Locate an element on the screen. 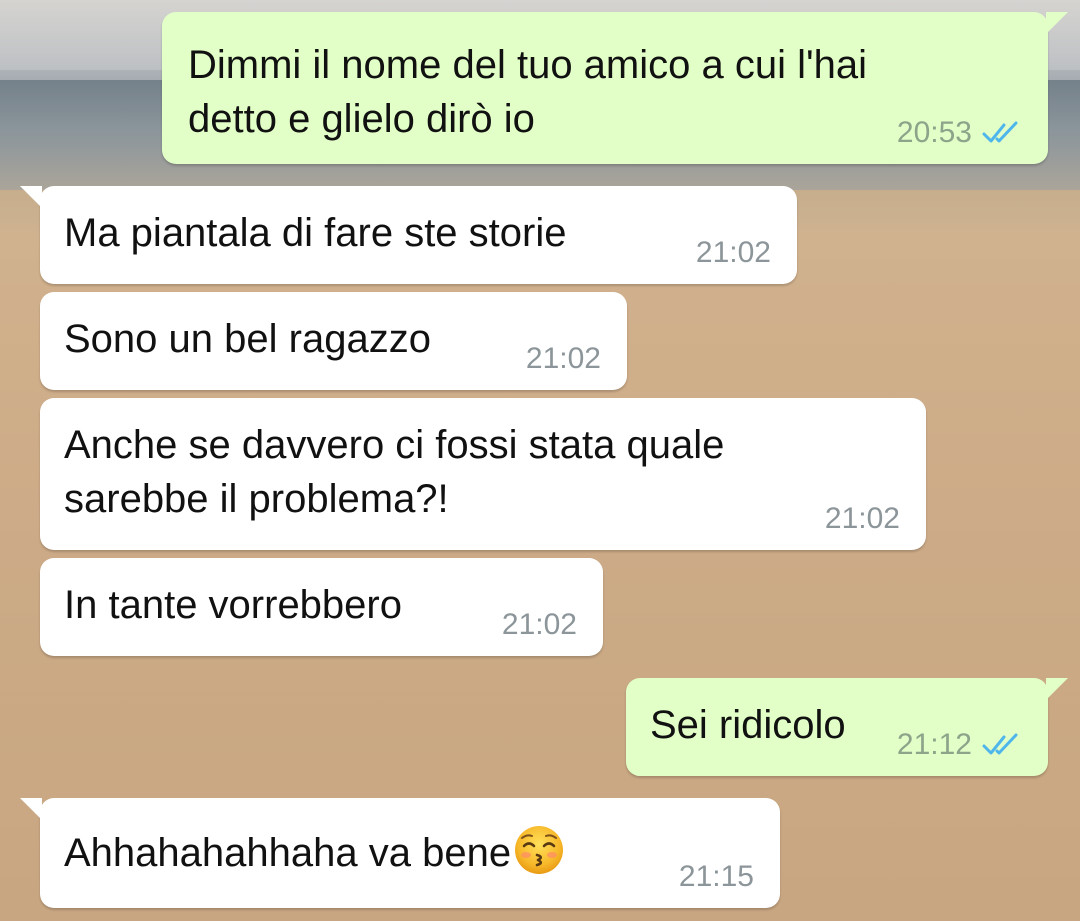 The width and height of the screenshot is (1080, 921). message-meta: 20:53 is located at coordinates (959, 133).